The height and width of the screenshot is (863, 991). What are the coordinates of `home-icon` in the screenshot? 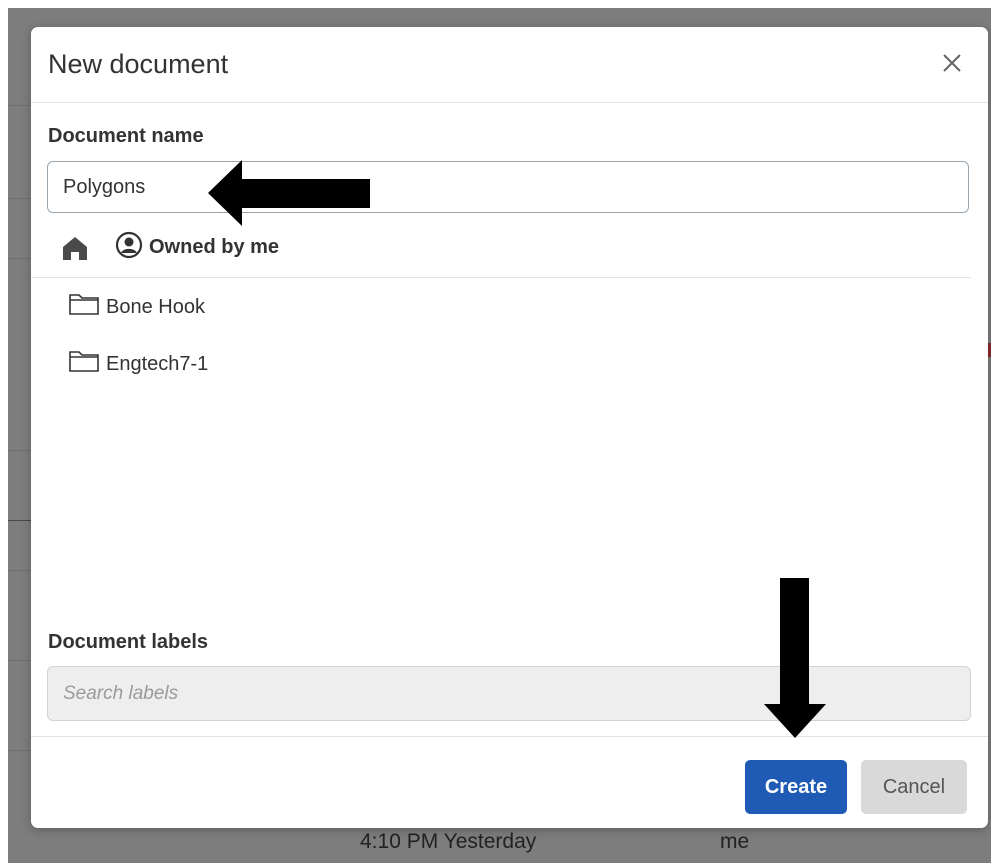 It's located at (75, 248).